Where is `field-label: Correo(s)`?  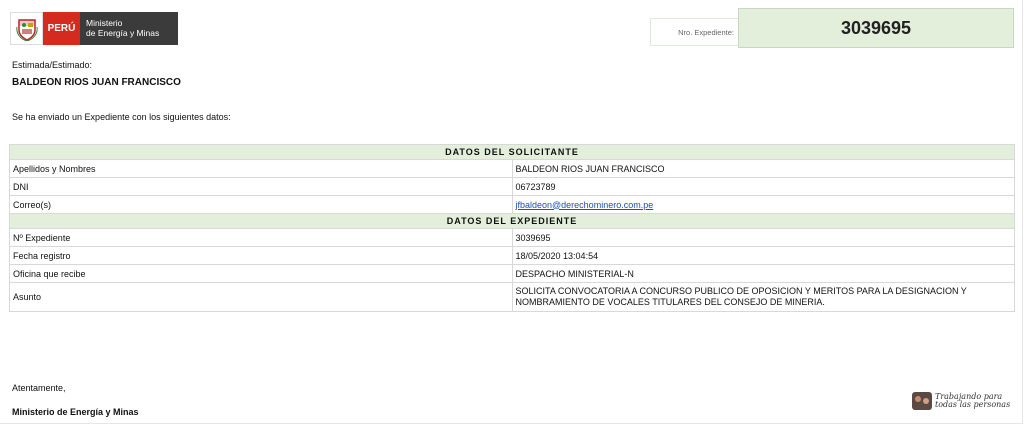
field-label: Correo(s) is located at coordinates (261, 204).